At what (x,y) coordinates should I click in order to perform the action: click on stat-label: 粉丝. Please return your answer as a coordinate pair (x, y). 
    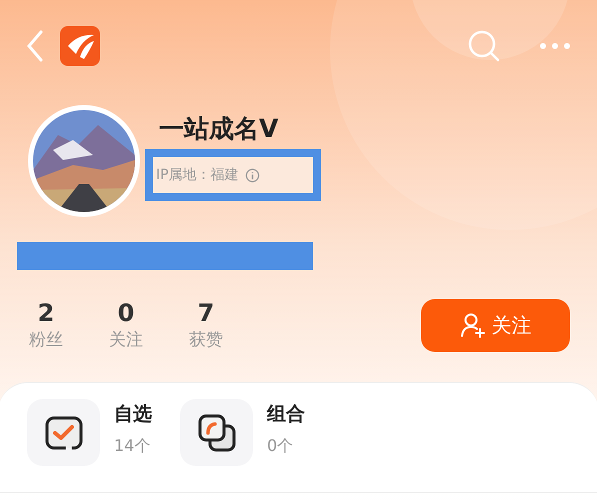
    Looking at the image, I should click on (46, 340).